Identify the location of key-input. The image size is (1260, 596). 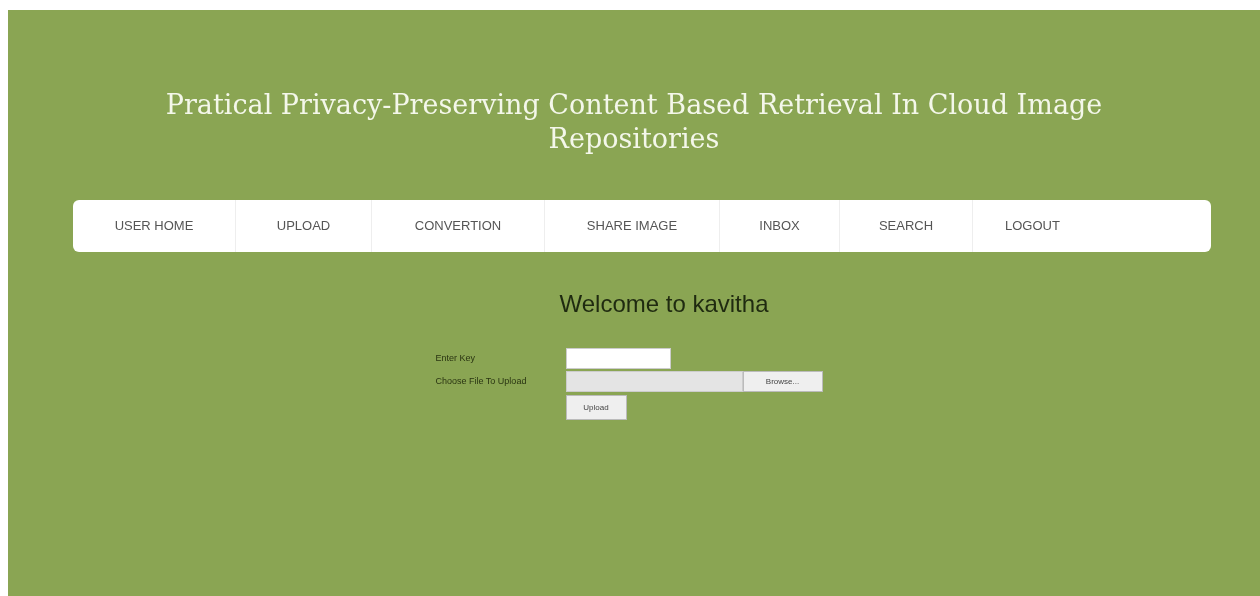
(618, 358).